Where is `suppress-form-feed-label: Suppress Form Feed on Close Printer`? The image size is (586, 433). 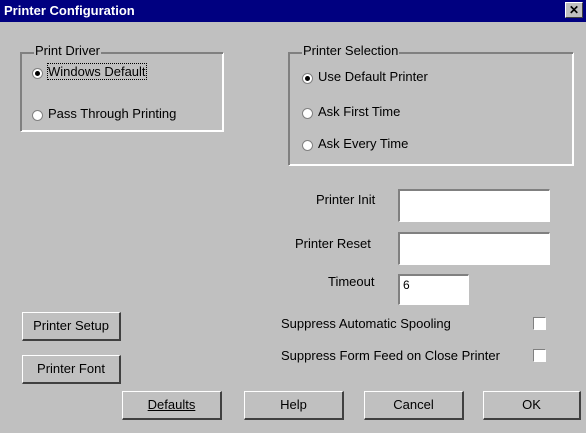
suppress-form-feed-label: Suppress Form Feed on Close Printer is located at coordinates (390, 355).